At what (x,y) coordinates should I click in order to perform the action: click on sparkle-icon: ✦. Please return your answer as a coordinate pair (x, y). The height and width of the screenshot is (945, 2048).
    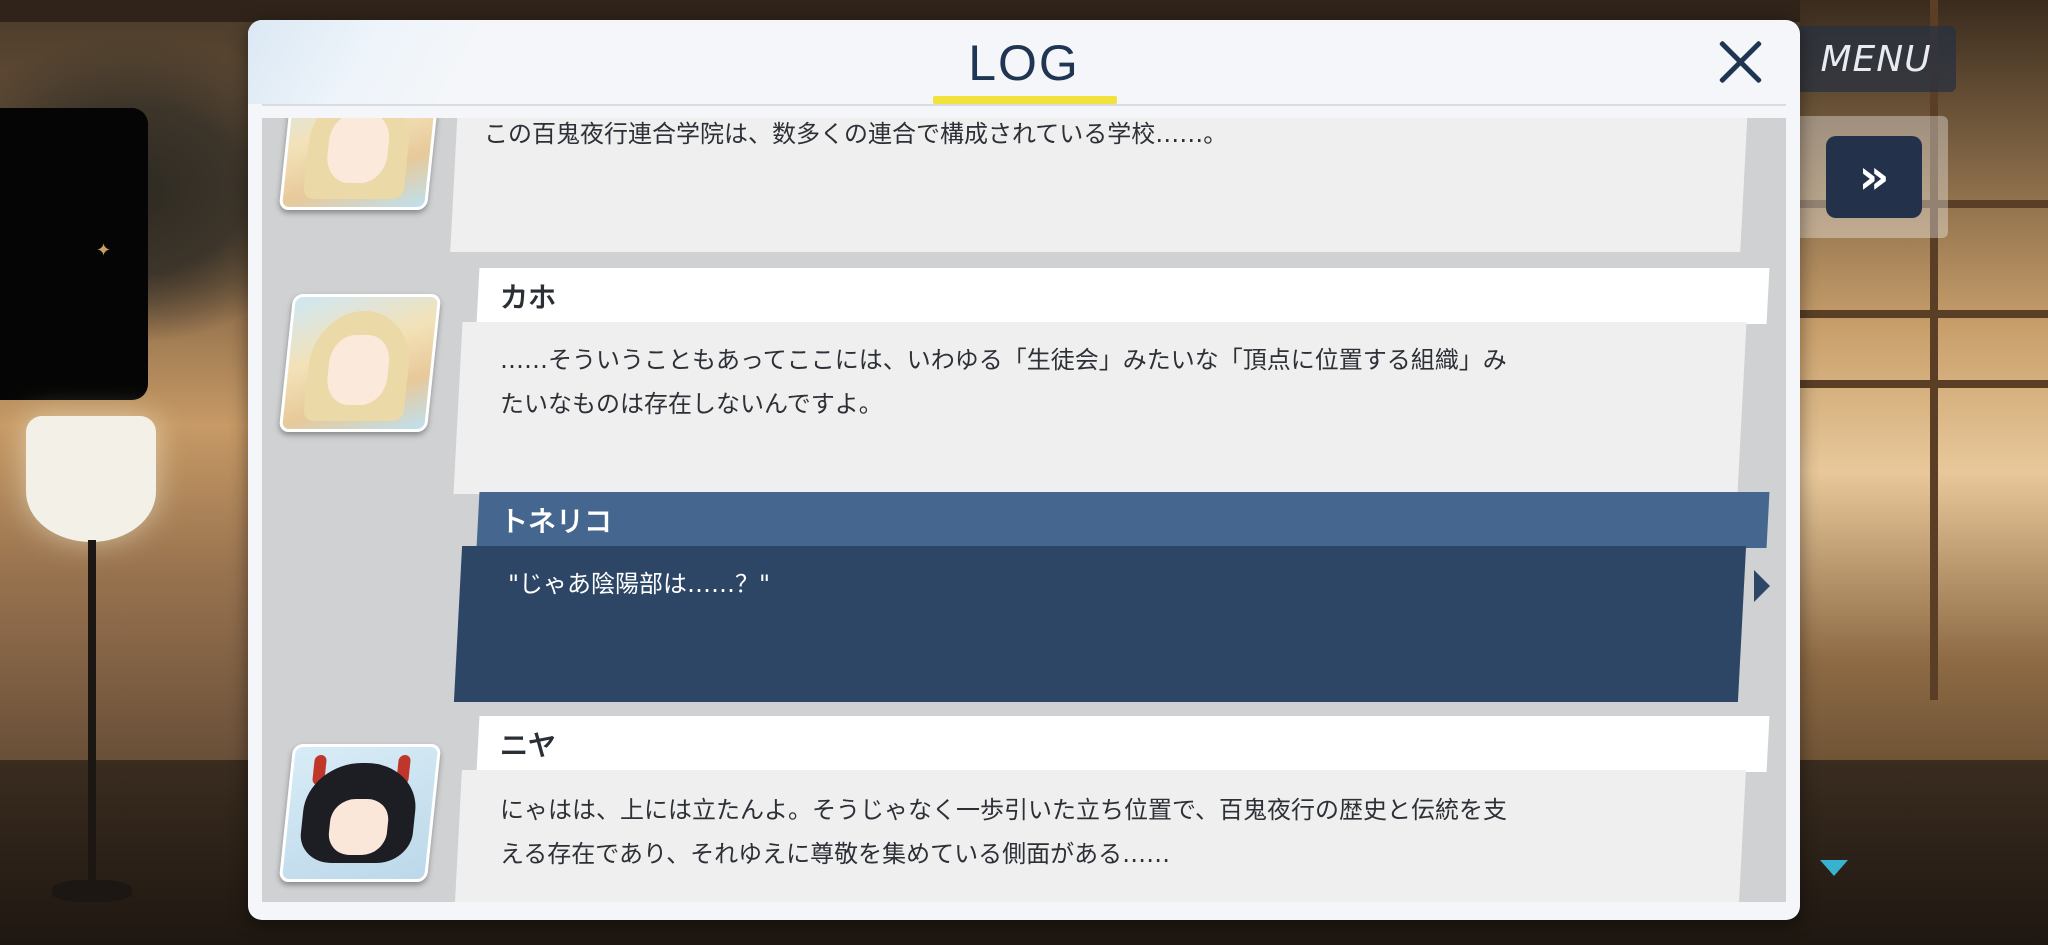
    Looking at the image, I should click on (104, 250).